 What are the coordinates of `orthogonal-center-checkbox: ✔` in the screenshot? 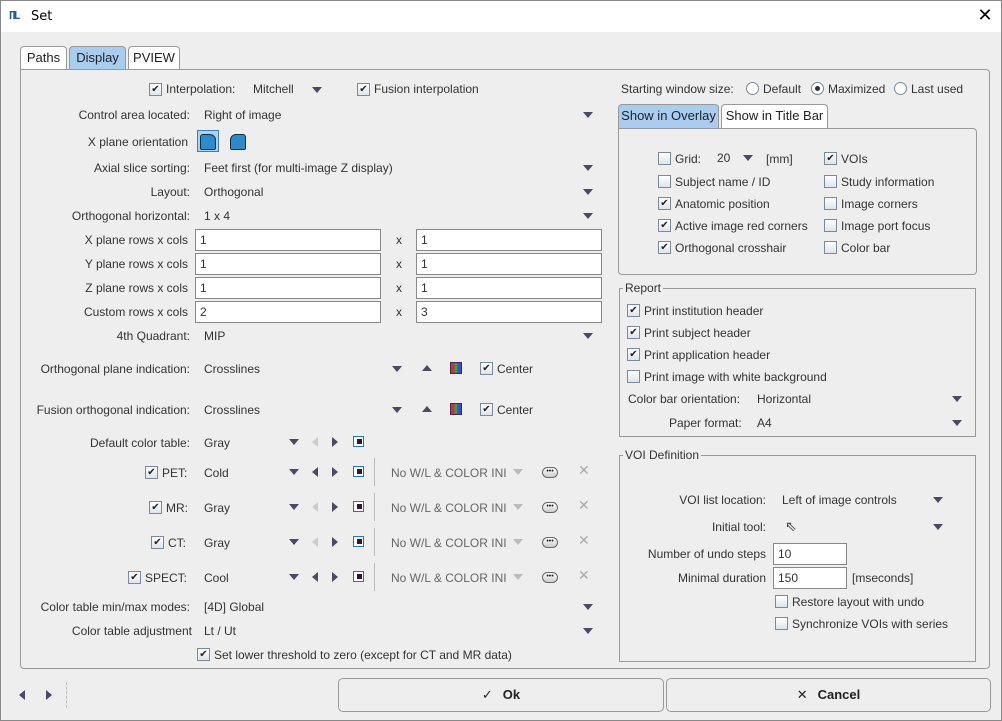 It's located at (486, 368).